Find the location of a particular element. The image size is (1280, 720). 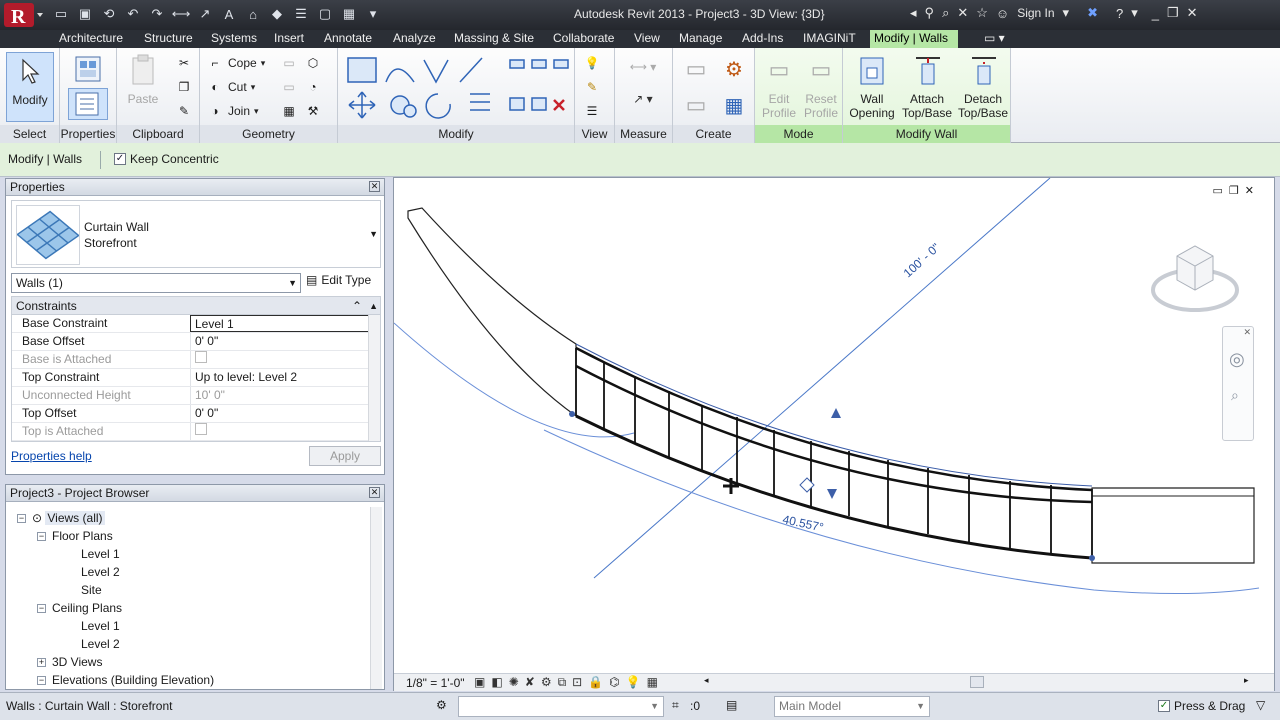

properties-scrollbar is located at coordinates (374, 378).